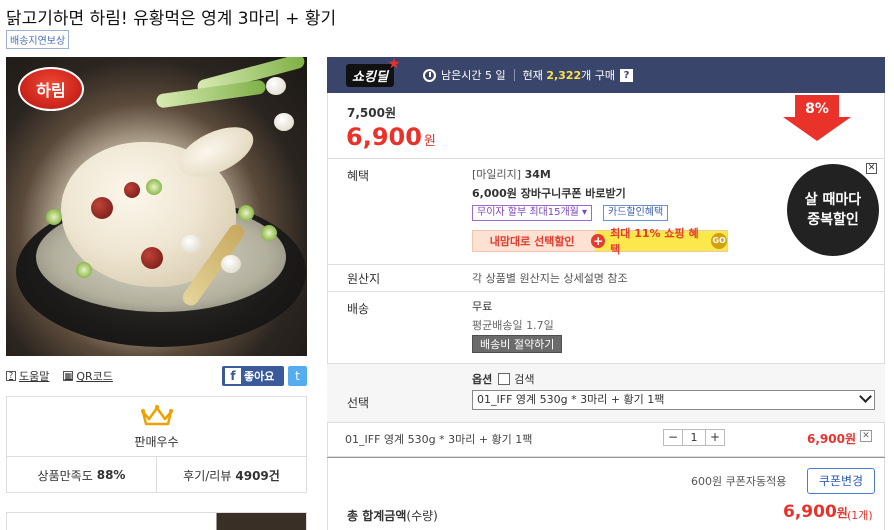 The image size is (894, 530). What do you see at coordinates (257, 475) in the screenshot?
I see `review-value: 4909건` at bounding box center [257, 475].